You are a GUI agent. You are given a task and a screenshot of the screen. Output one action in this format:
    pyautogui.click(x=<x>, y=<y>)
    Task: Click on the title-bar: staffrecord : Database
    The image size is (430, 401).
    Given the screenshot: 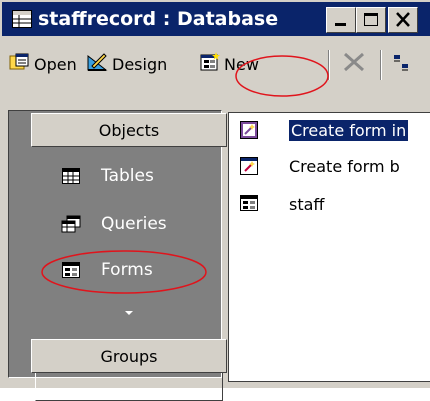 What is the action you would take?
    pyautogui.click(x=216, y=19)
    